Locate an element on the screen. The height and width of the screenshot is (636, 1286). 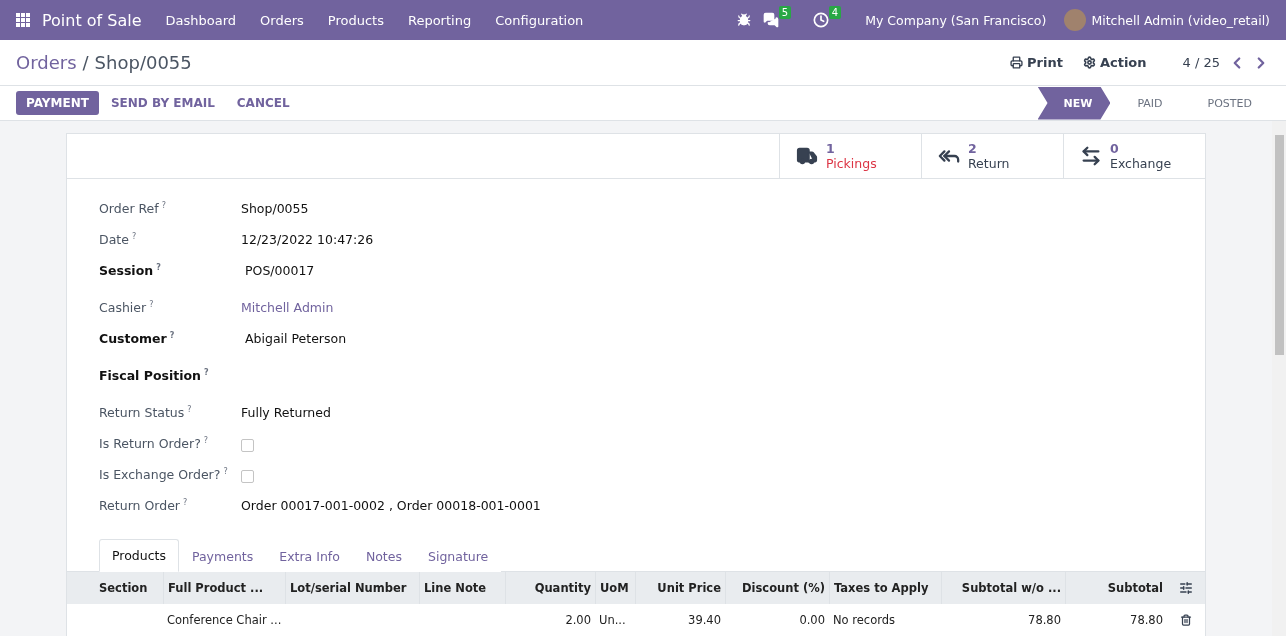
field-label: Fiscal Position $^{?}$ is located at coordinates (154, 376).